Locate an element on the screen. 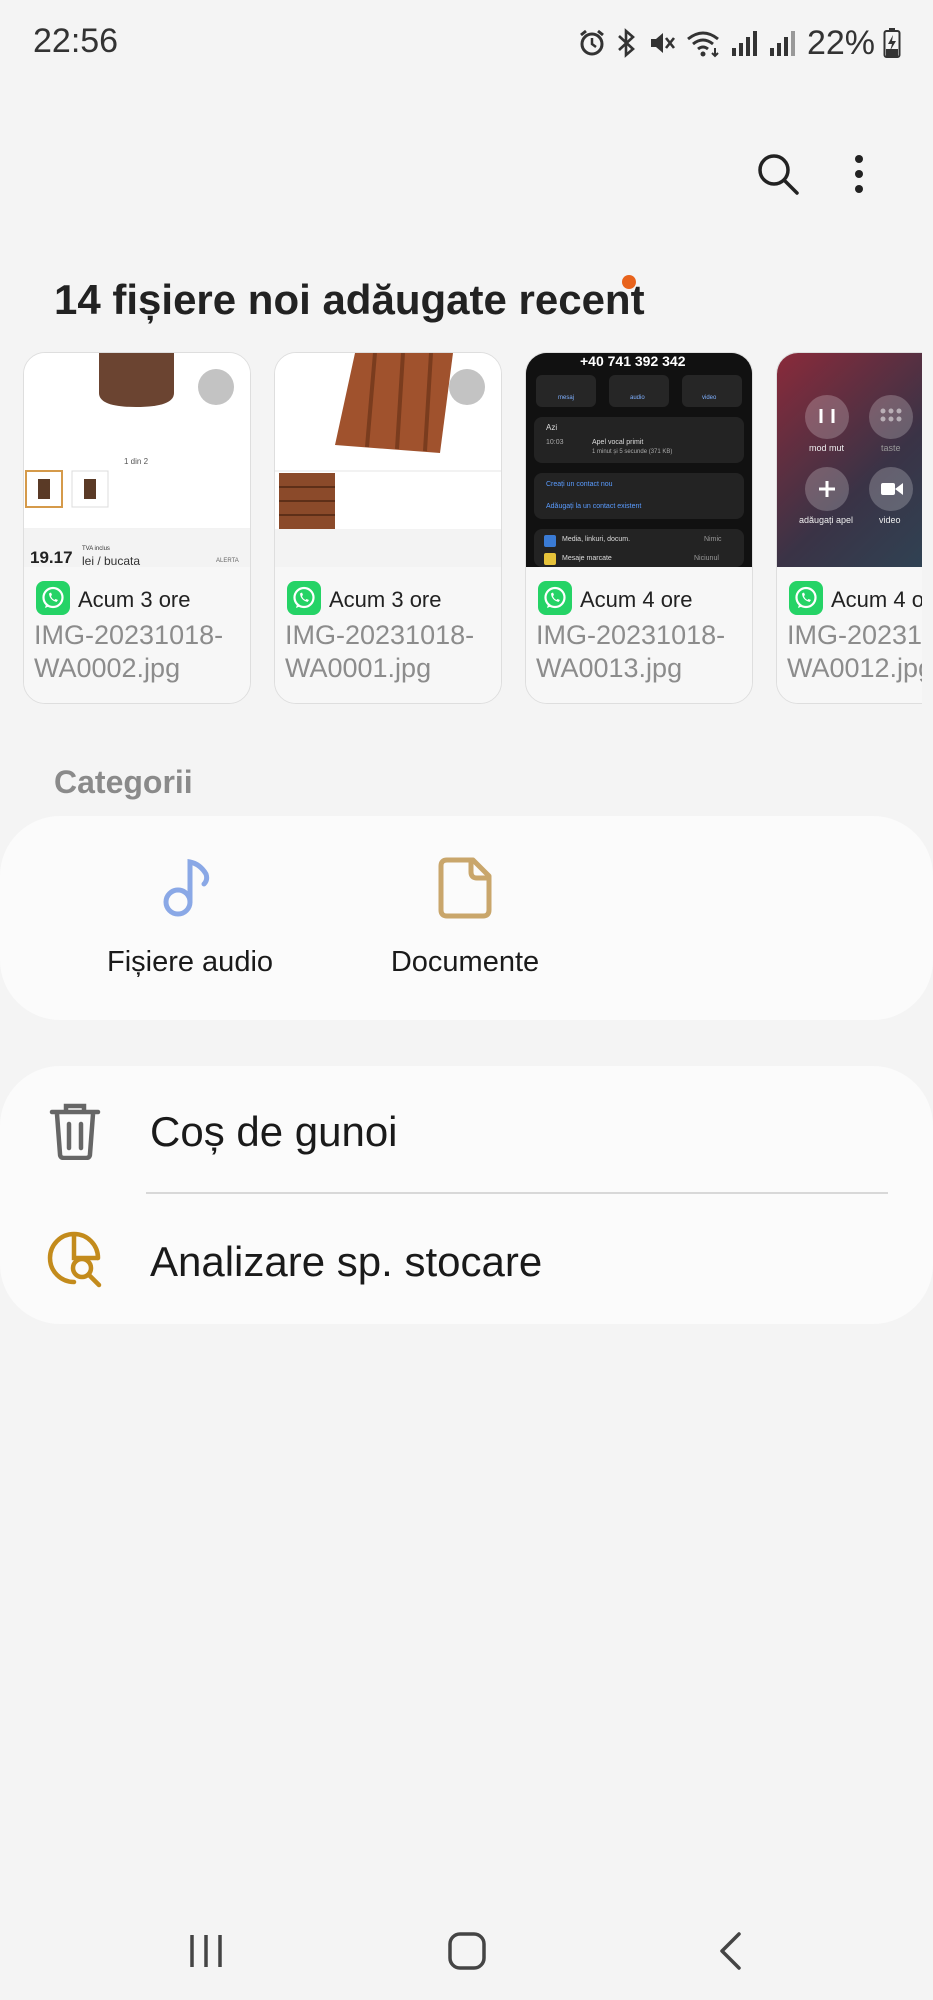 Image resolution: width=933 pixels, height=2000 pixels. recent-apps-button is located at coordinates (206, 1951).